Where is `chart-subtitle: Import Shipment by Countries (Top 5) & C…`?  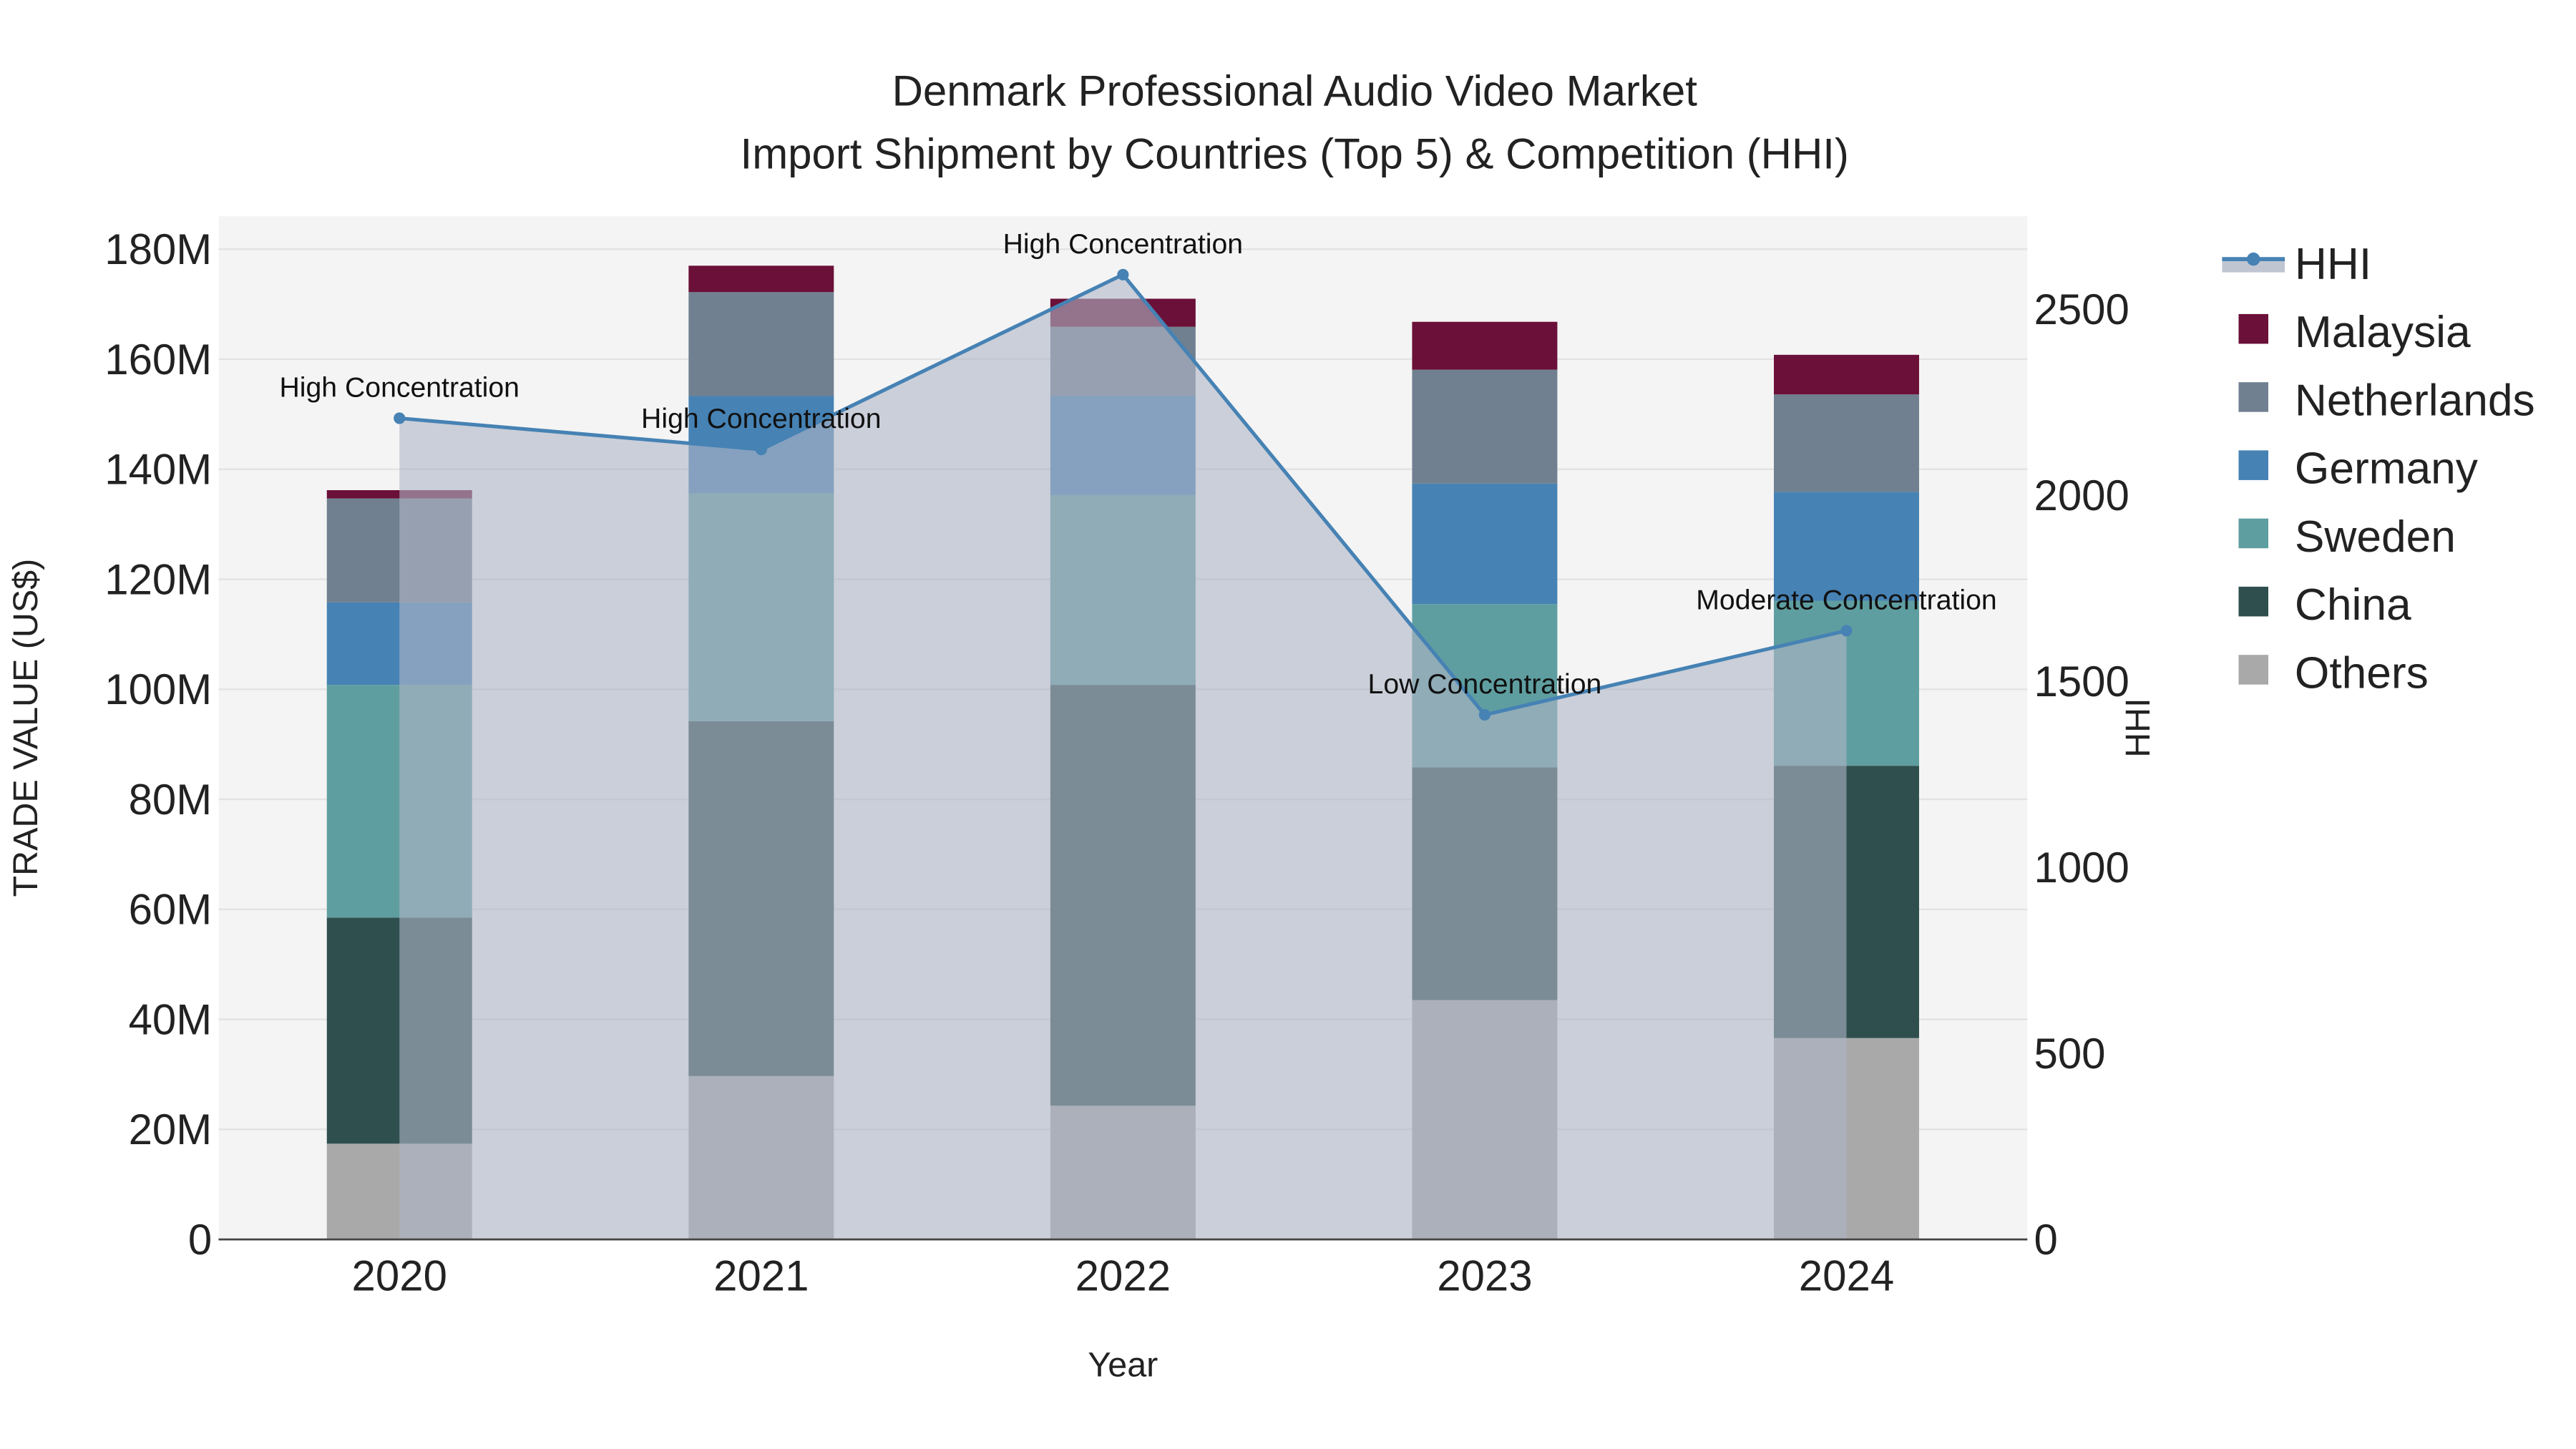
chart-subtitle: Import Shipment by Countries (Top 5) & C… is located at coordinates (1295, 153).